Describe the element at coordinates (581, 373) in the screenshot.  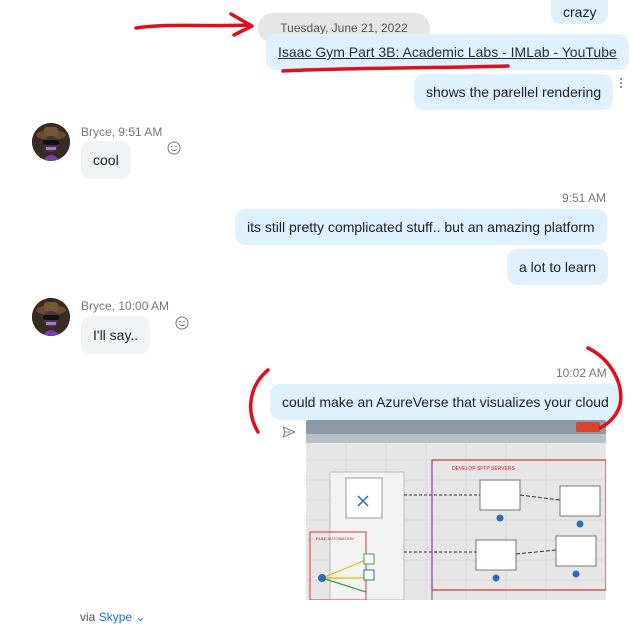
I see `timestamp: 10:02 AM` at that location.